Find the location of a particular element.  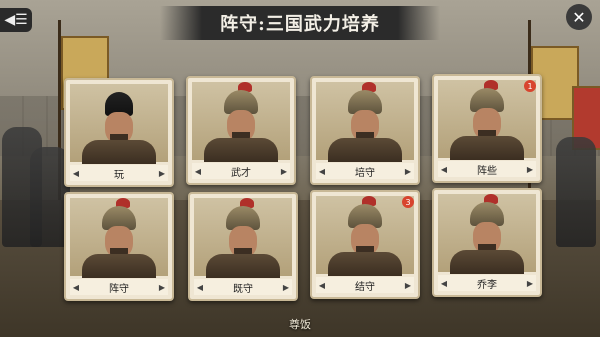

name-bar: ◀ 培守 ▶ is located at coordinates (365, 171).